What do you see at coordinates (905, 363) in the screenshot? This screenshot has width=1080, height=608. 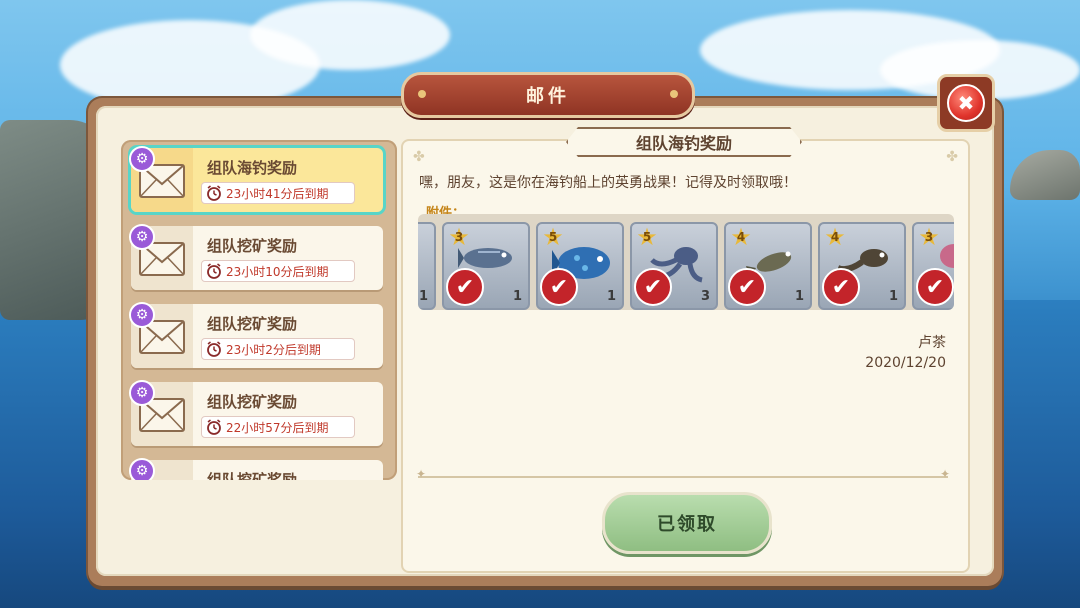 I see `send-date: 2020/12/20` at bounding box center [905, 363].